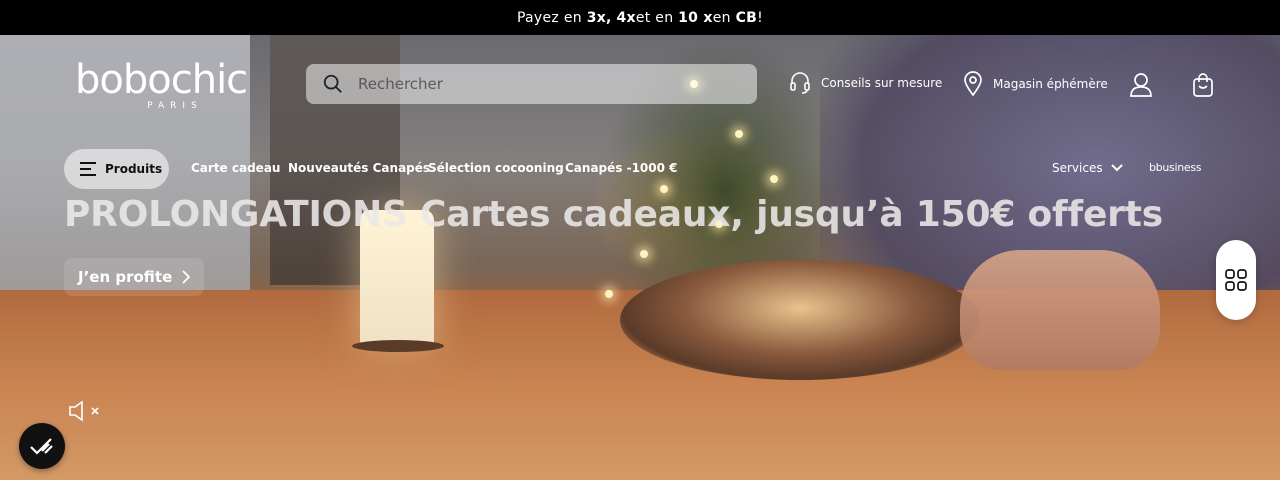  I want to click on advice-link-label: Conseils sur mesure, so click(882, 83).